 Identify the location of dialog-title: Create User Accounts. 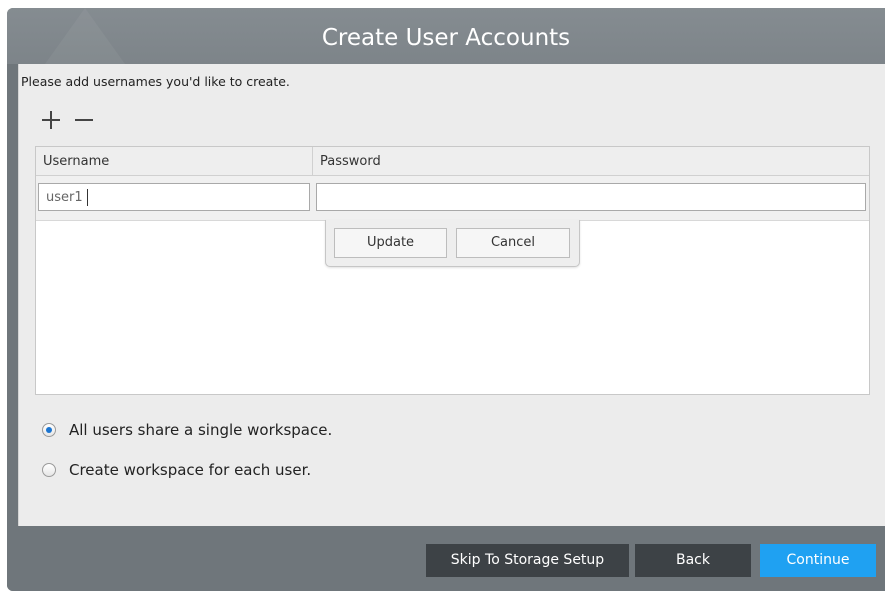
(446, 38).